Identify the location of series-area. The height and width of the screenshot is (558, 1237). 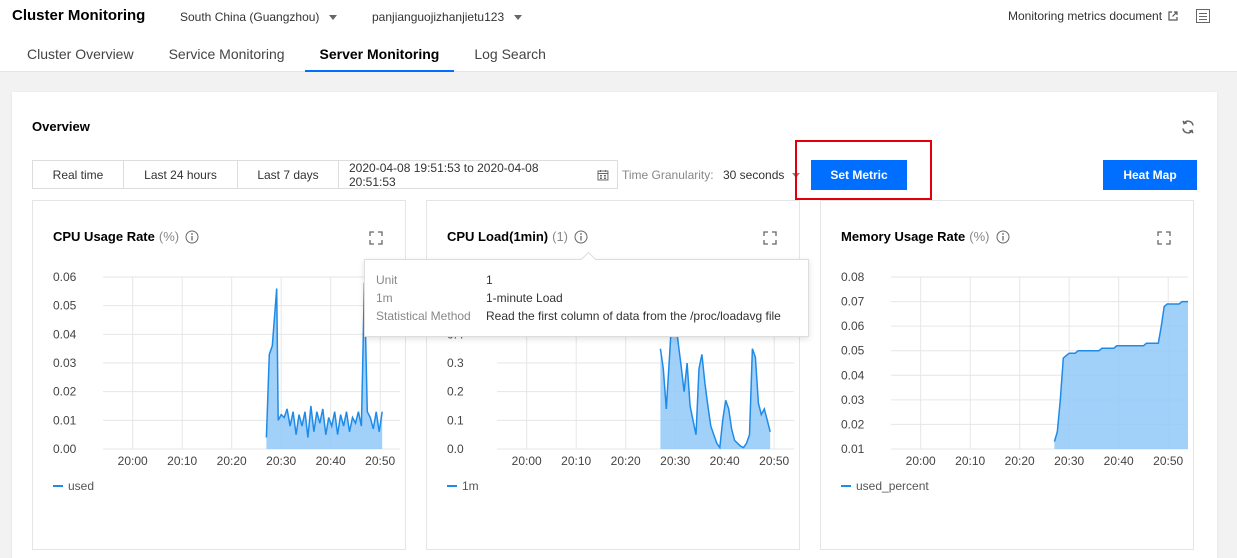
(1121, 375).